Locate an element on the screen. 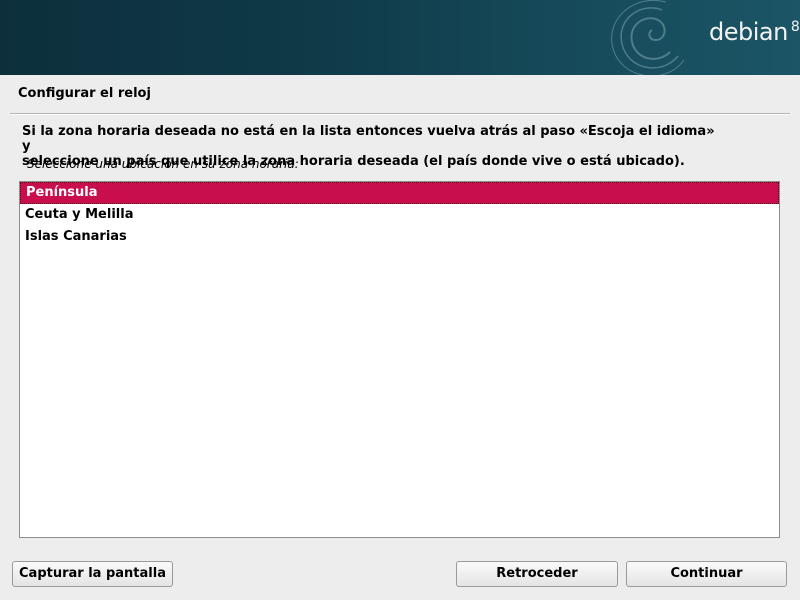  back-button: Retroceder is located at coordinates (537, 574).